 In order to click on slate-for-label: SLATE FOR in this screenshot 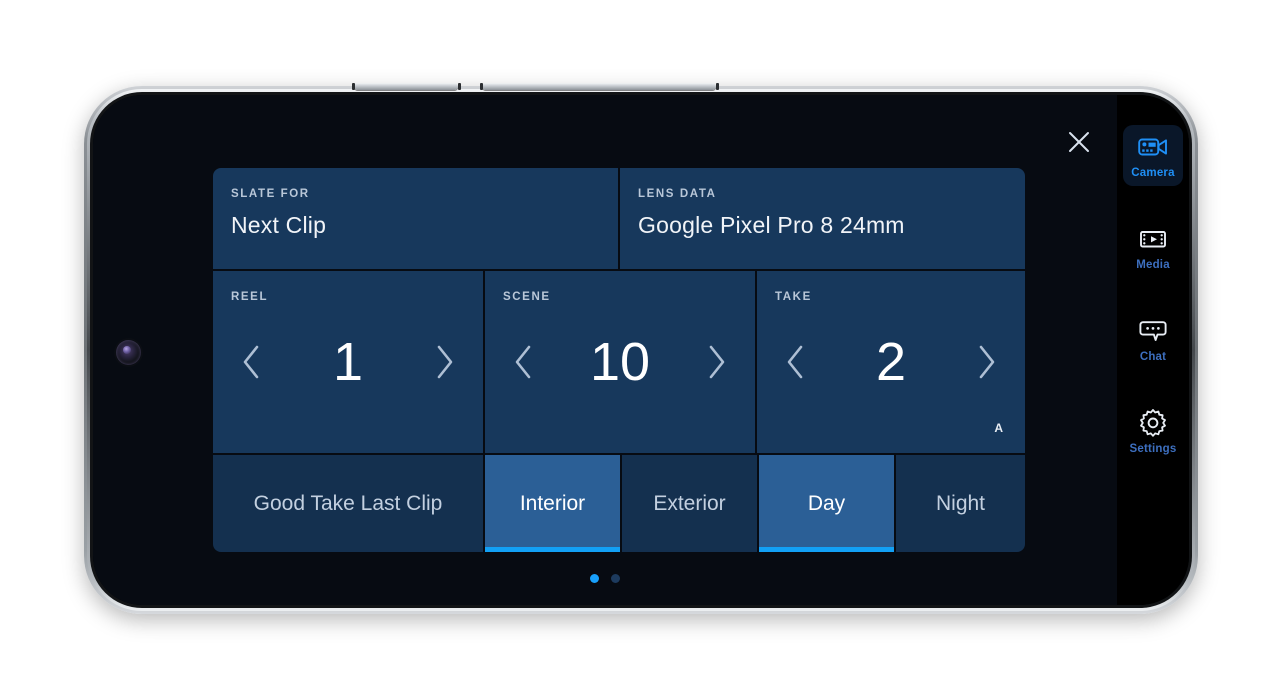, I will do `click(270, 194)`.